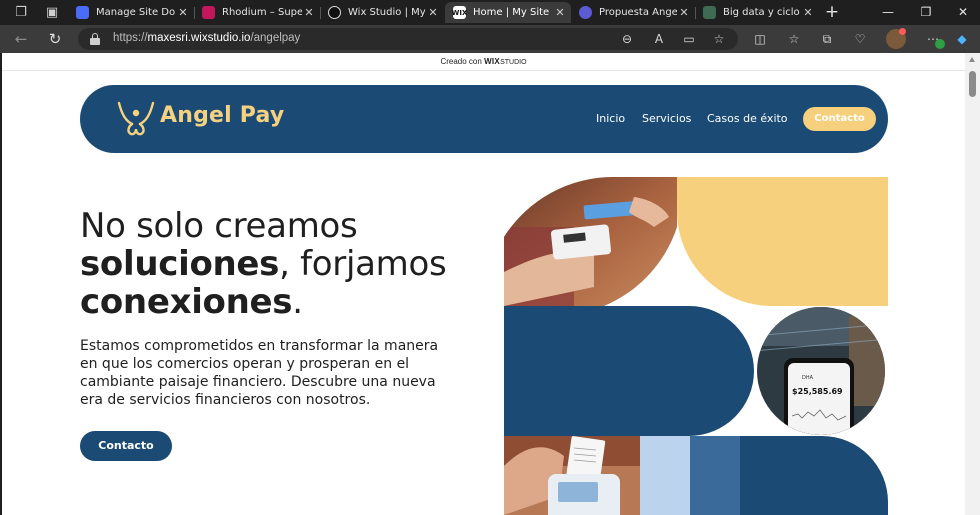 The height and width of the screenshot is (515, 980). What do you see at coordinates (627, 39) in the screenshot?
I see `zoom-icon: ⊖` at bounding box center [627, 39].